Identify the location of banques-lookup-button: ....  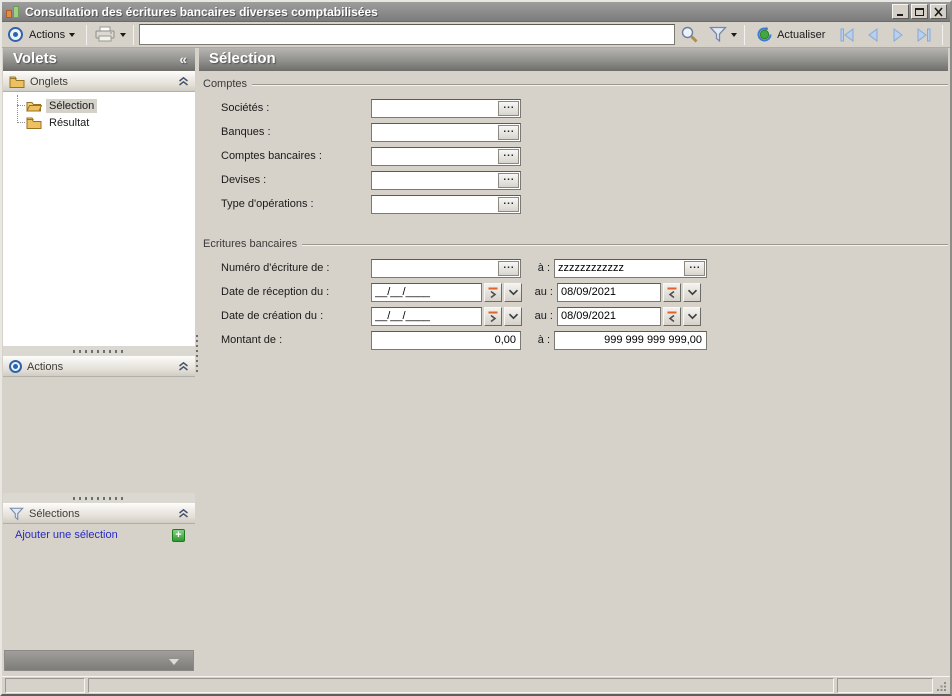
(508, 132).